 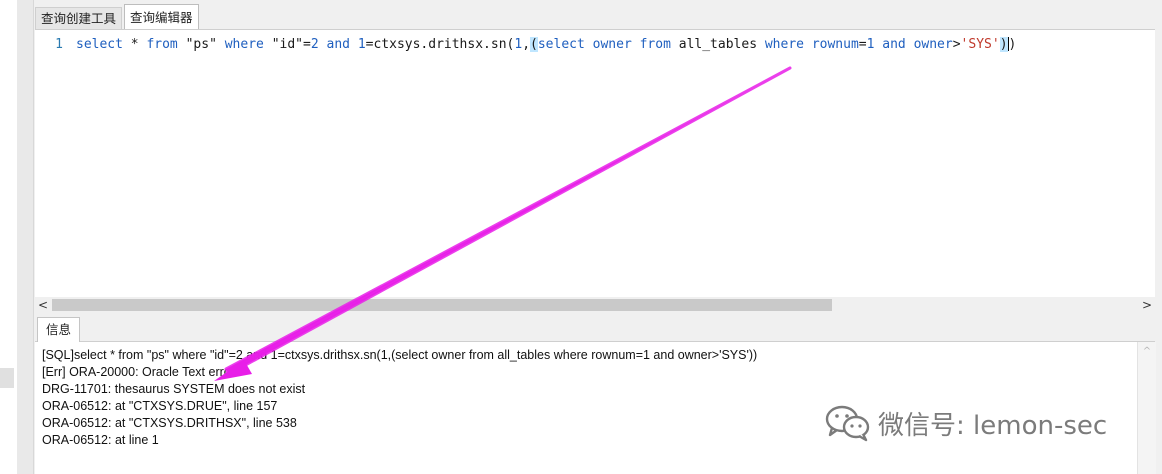 I want to click on message-line: ORA-06512: at "CTXSYS.DRUE", line 157, so click(x=160, y=406).